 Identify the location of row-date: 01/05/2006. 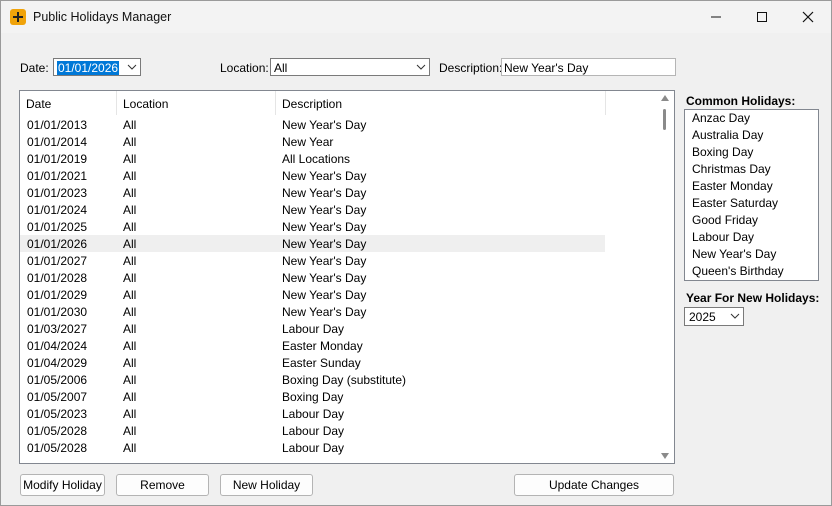
(57, 380).